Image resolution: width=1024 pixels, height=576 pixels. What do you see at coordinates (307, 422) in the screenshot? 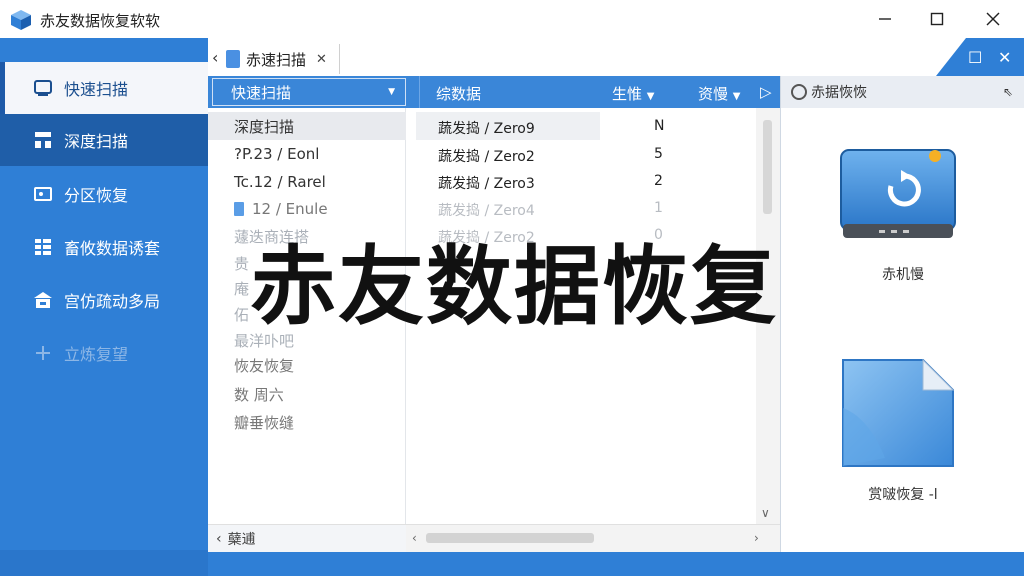
I see `tree-item: 瓣垂恢缝` at bounding box center [307, 422].